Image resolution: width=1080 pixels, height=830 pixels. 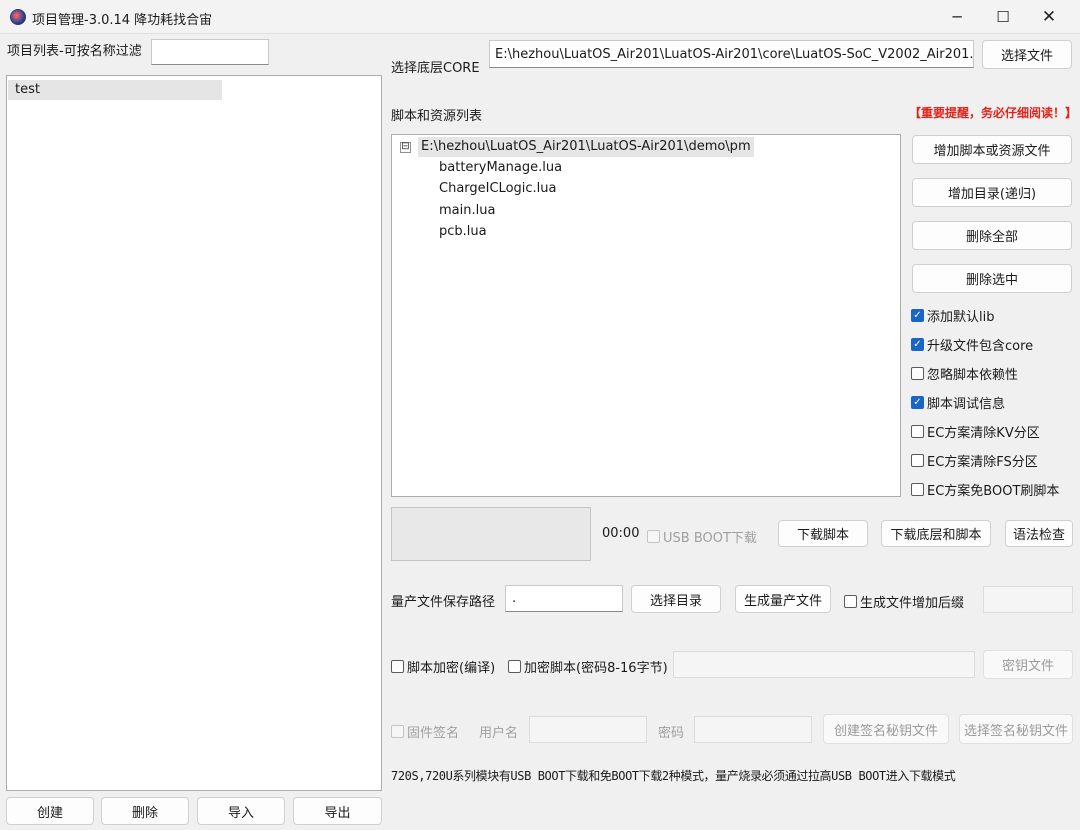 What do you see at coordinates (824, 664) in the screenshot?
I see `encrypt-key-input` at bounding box center [824, 664].